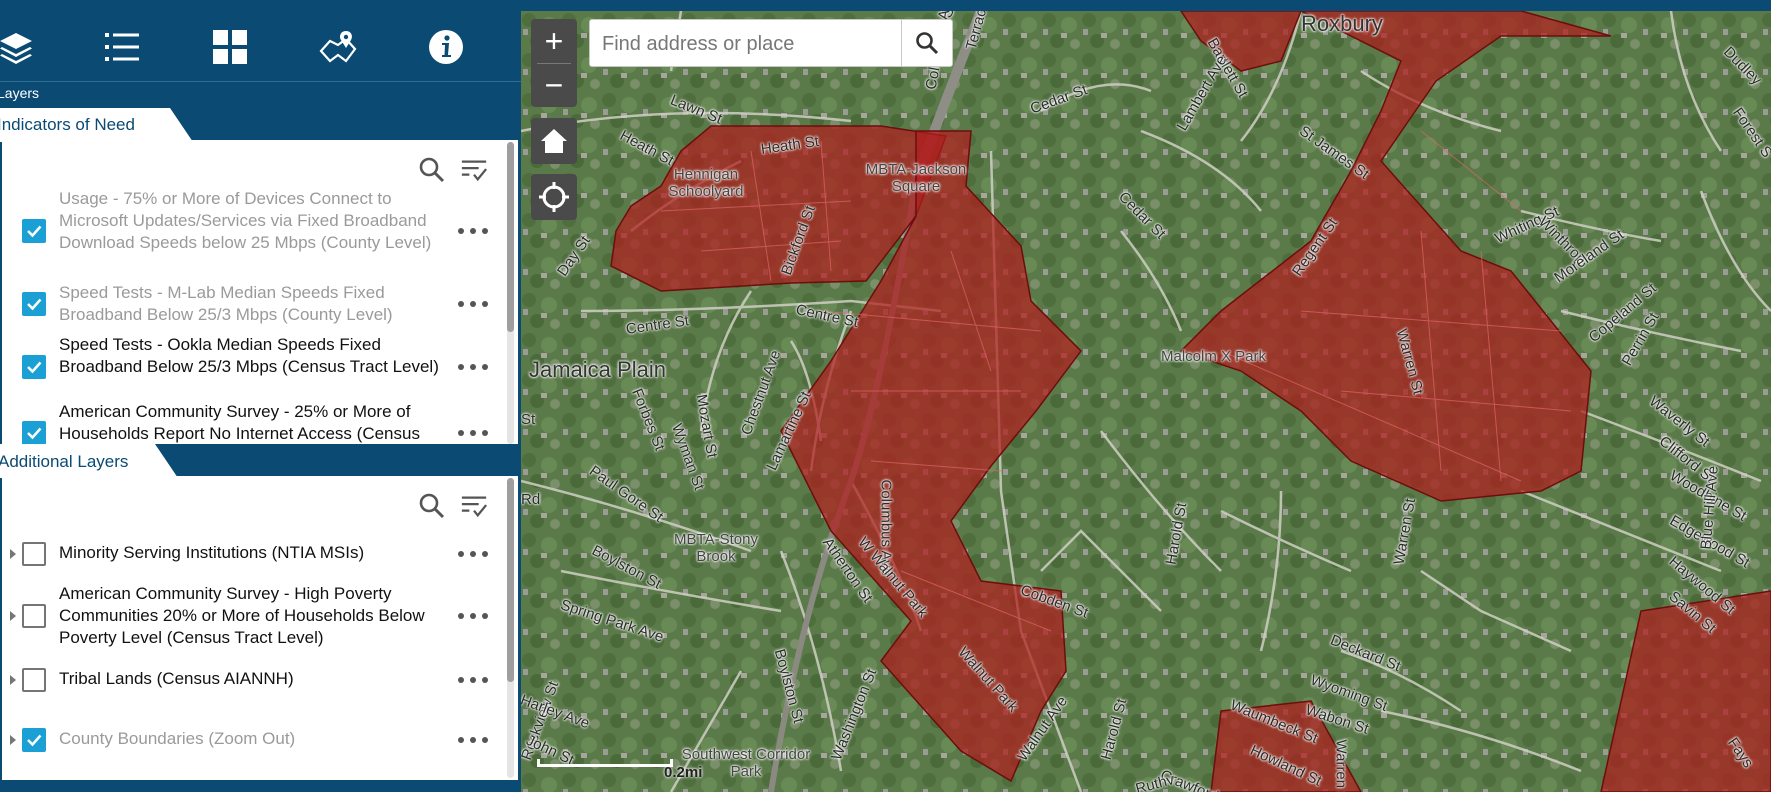 The height and width of the screenshot is (792, 1771). I want to click on map-label-malcolm-x: Malcolm X Park, so click(1214, 356).